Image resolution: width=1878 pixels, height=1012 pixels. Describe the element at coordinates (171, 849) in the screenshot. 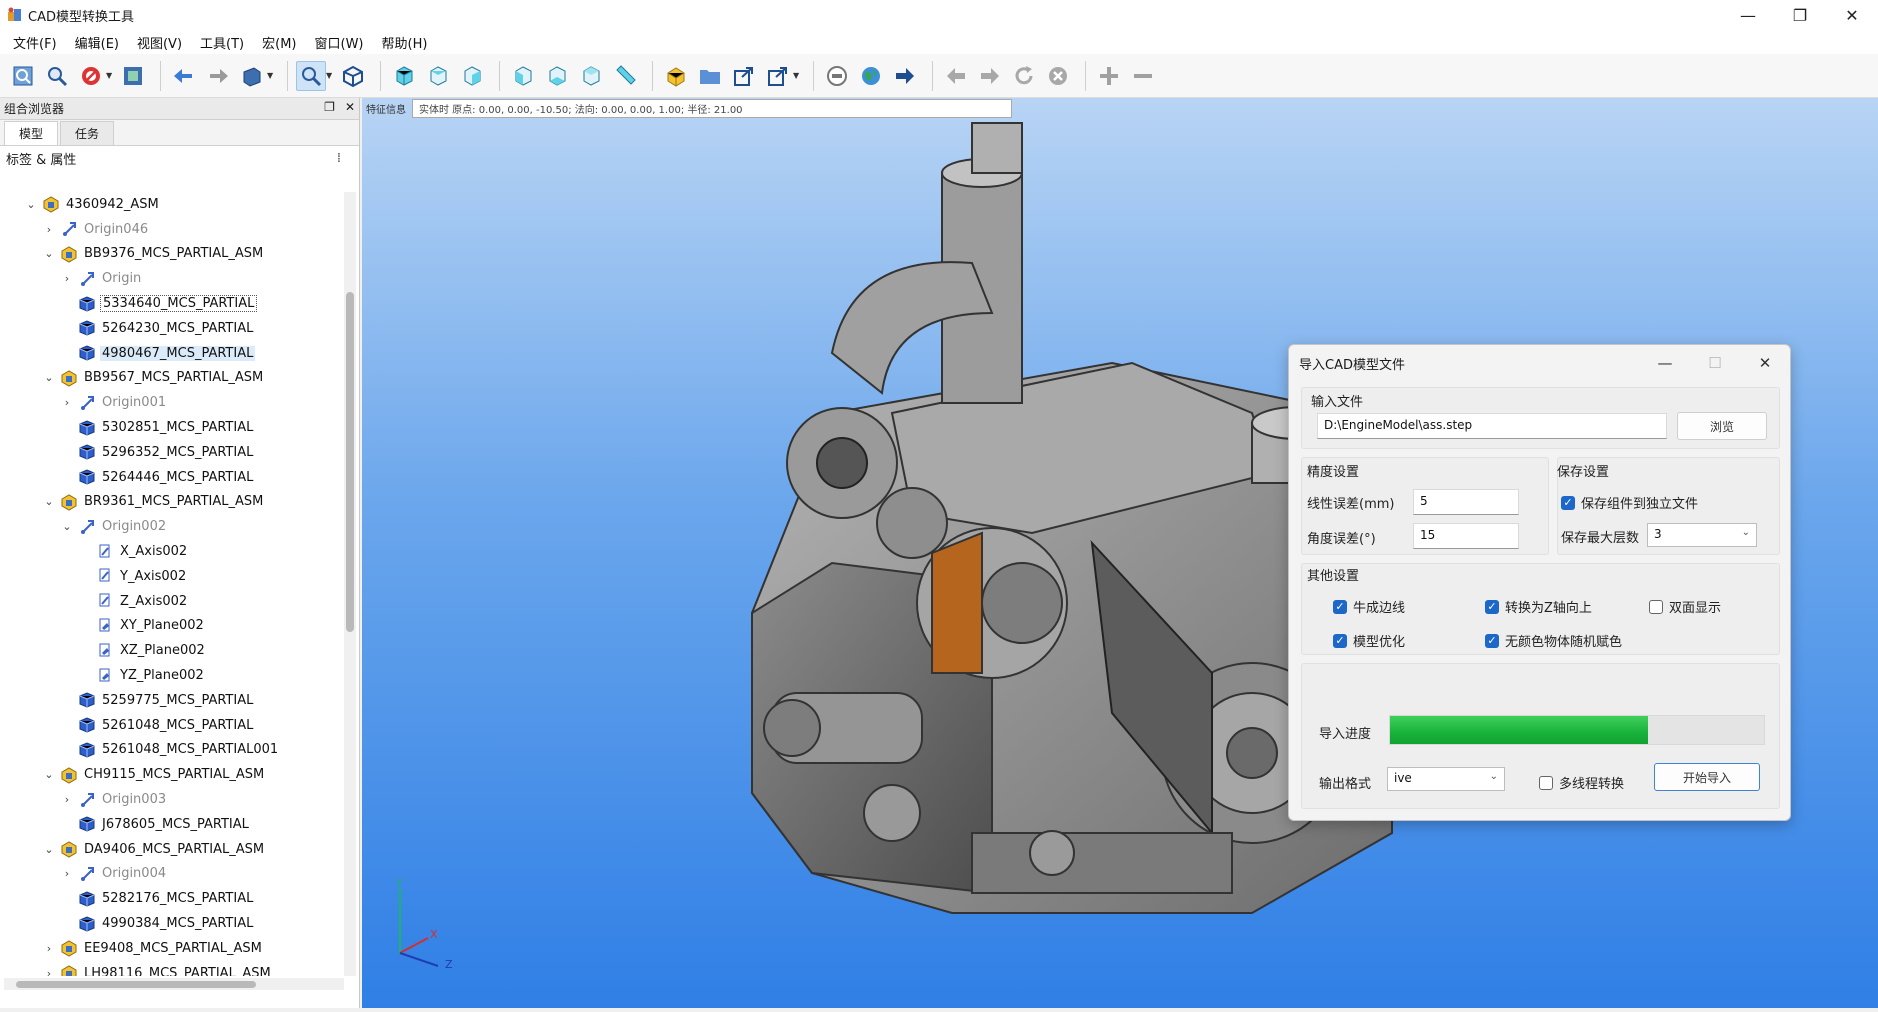

I see `tree-item: ⌄ DA9406_MCS_PARTIAL_ASM` at that location.